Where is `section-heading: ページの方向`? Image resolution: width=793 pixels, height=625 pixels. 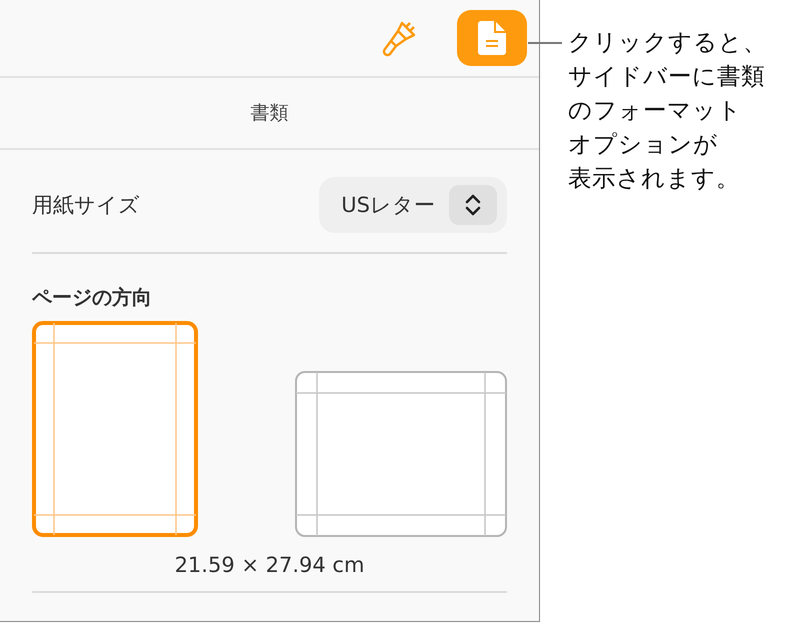 section-heading: ページの方向 is located at coordinates (92, 297).